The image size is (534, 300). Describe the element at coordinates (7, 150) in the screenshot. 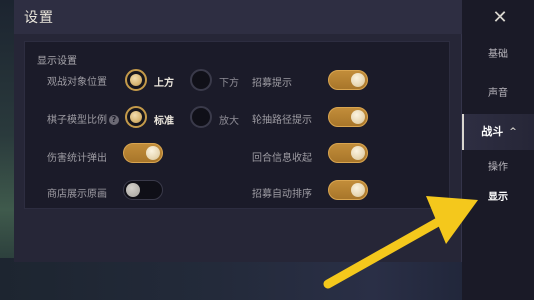

I see `background-art-left` at that location.